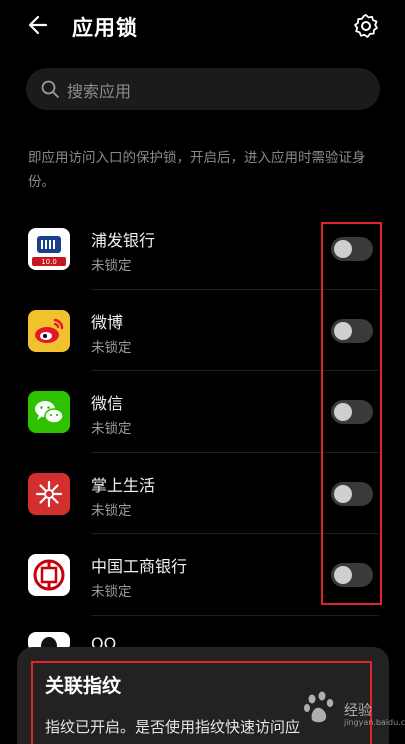 The image size is (405, 744). Describe the element at coordinates (319, 707) in the screenshot. I see `paw-icon` at that location.